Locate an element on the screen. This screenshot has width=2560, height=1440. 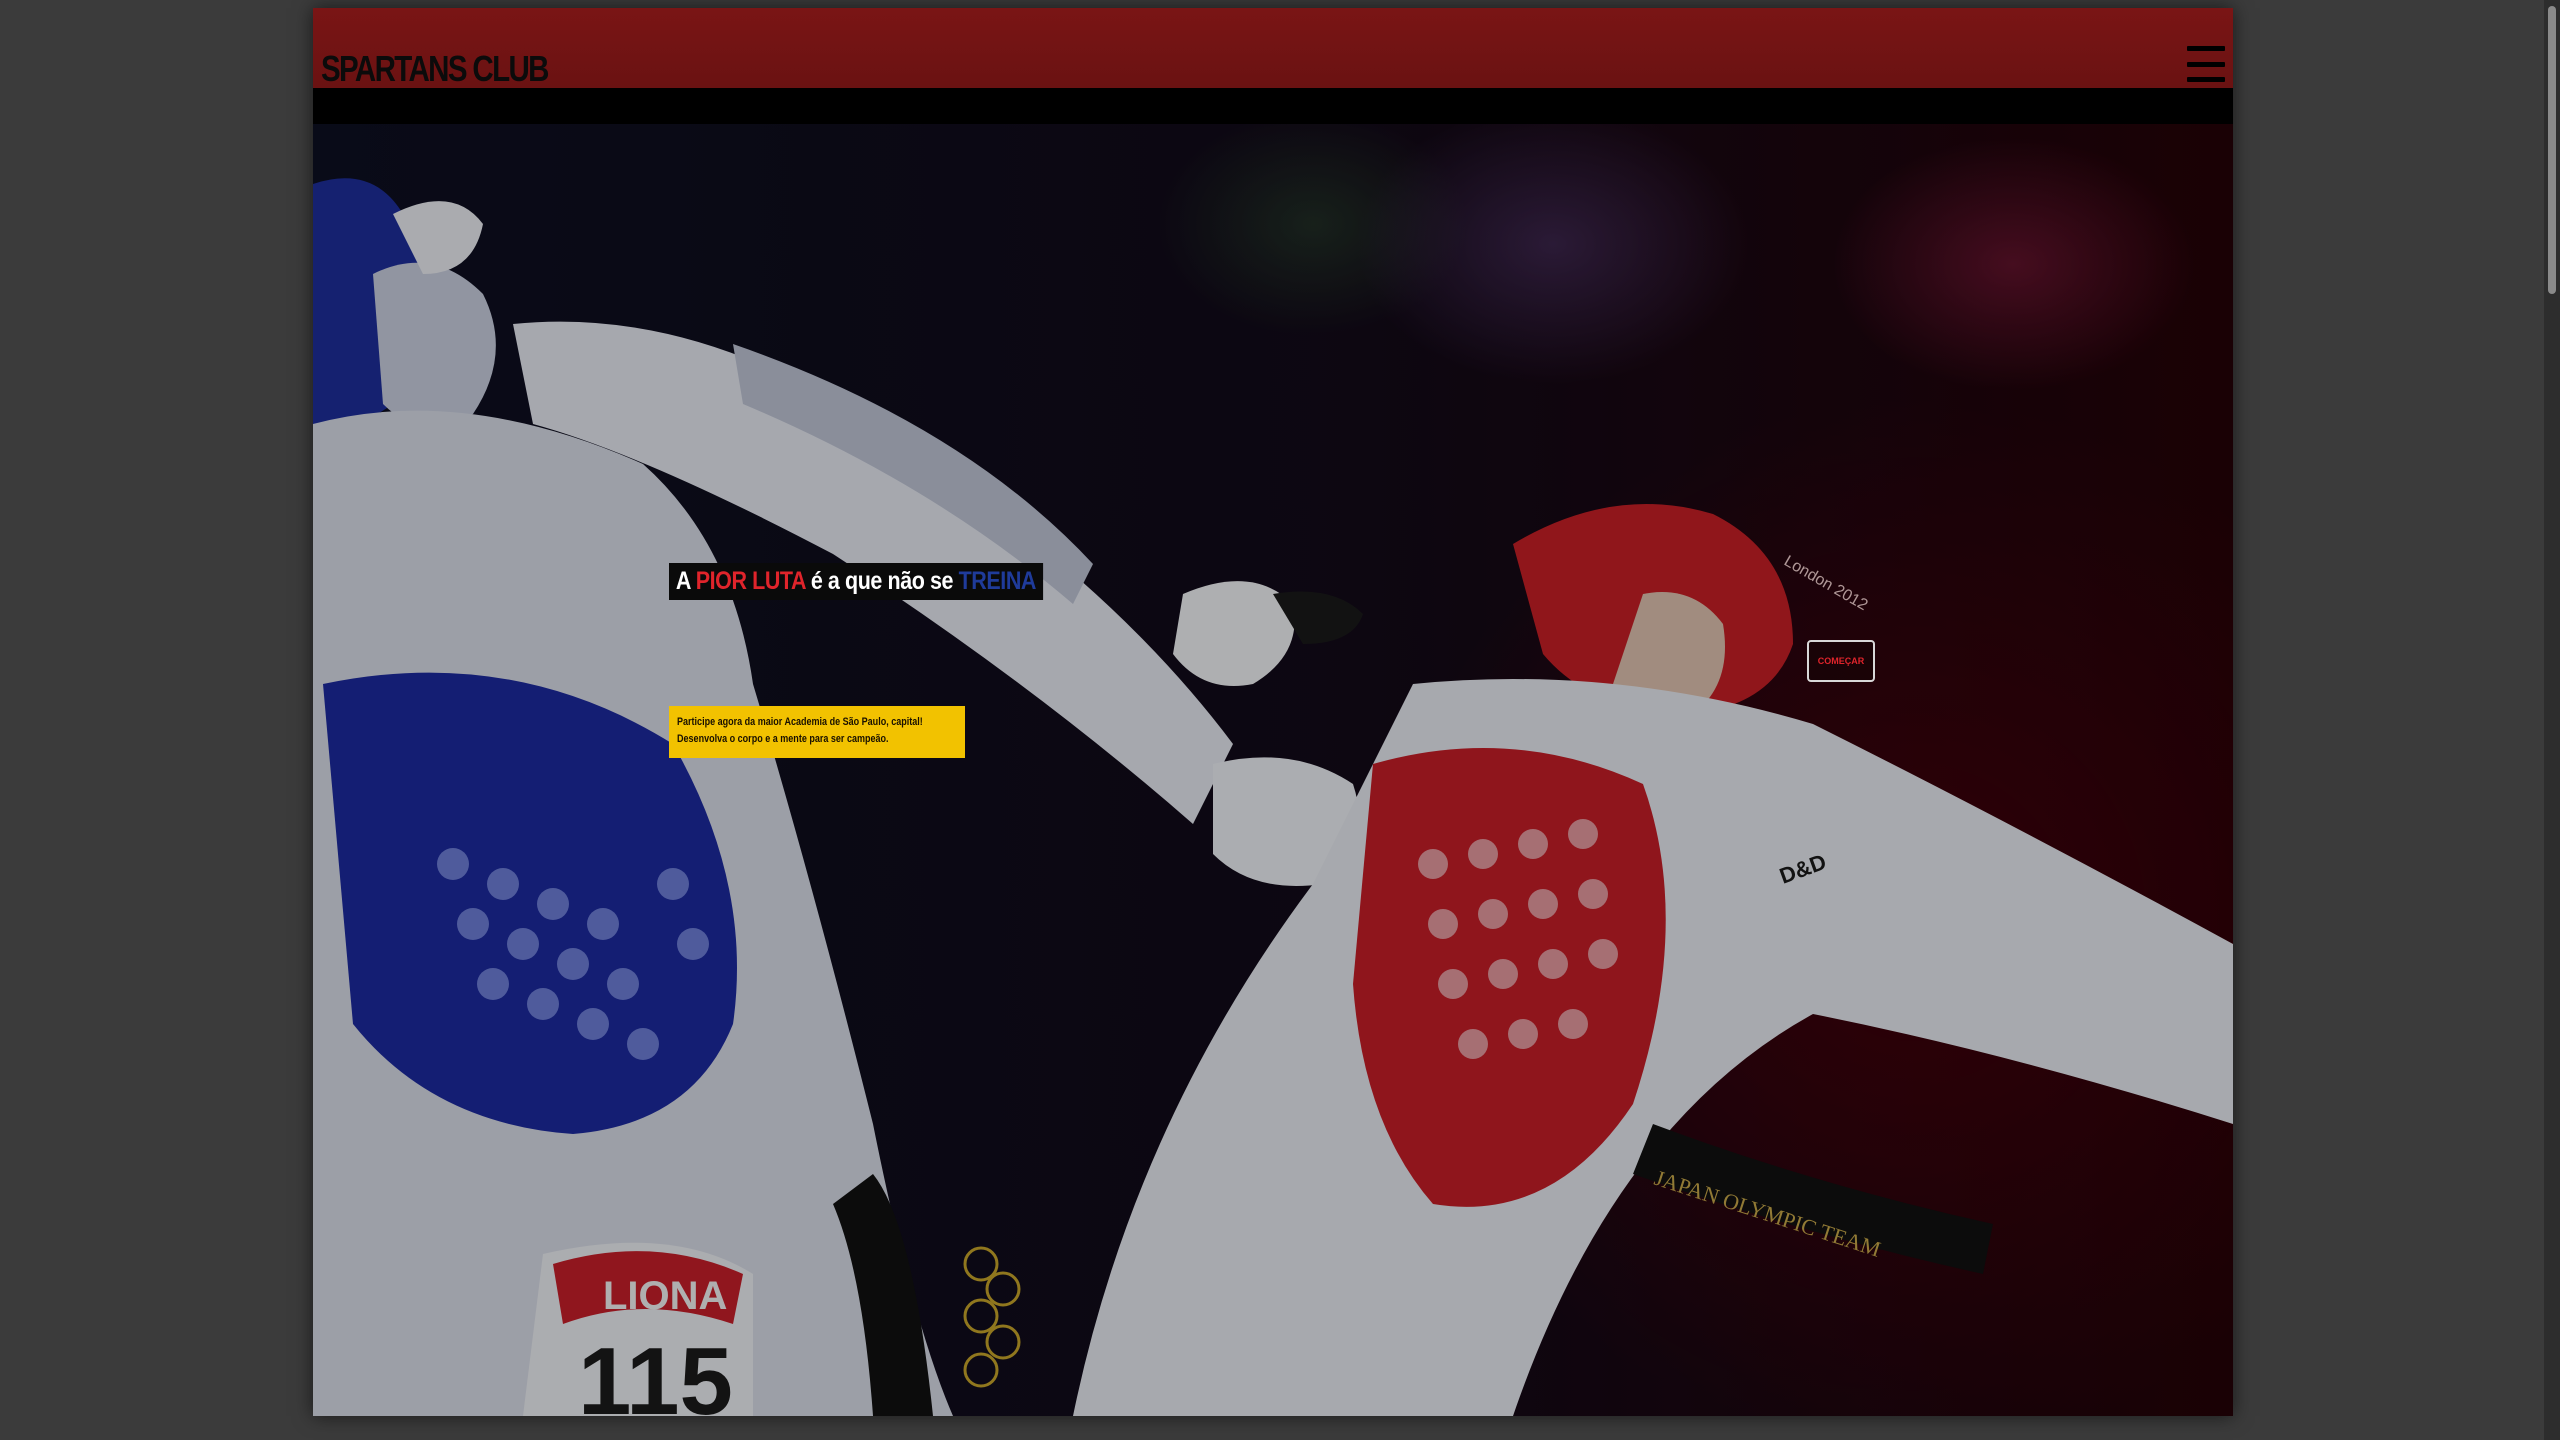
headline-part-3: é a que não se is located at coordinates (882, 581).